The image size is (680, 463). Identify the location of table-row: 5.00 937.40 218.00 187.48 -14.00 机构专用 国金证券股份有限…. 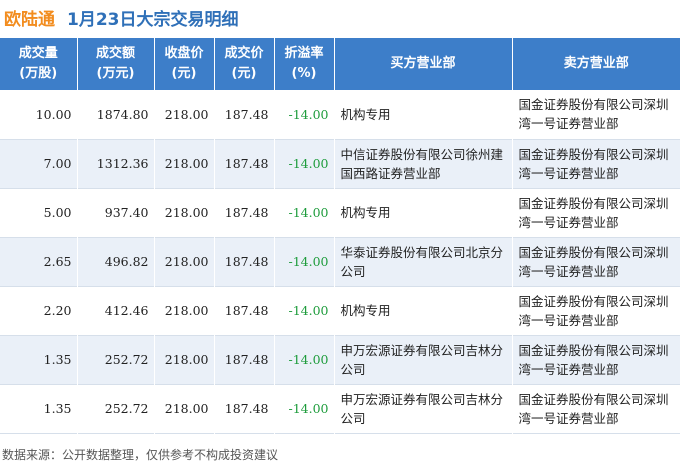
(340, 212).